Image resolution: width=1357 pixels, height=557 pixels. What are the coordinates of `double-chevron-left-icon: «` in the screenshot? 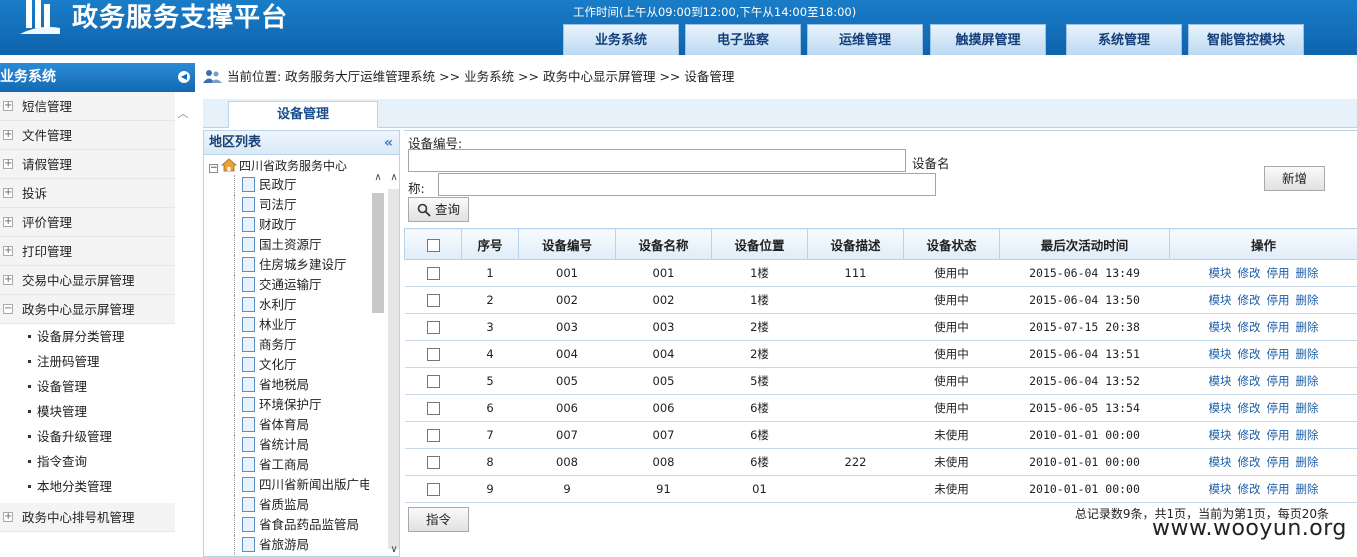 It's located at (388, 143).